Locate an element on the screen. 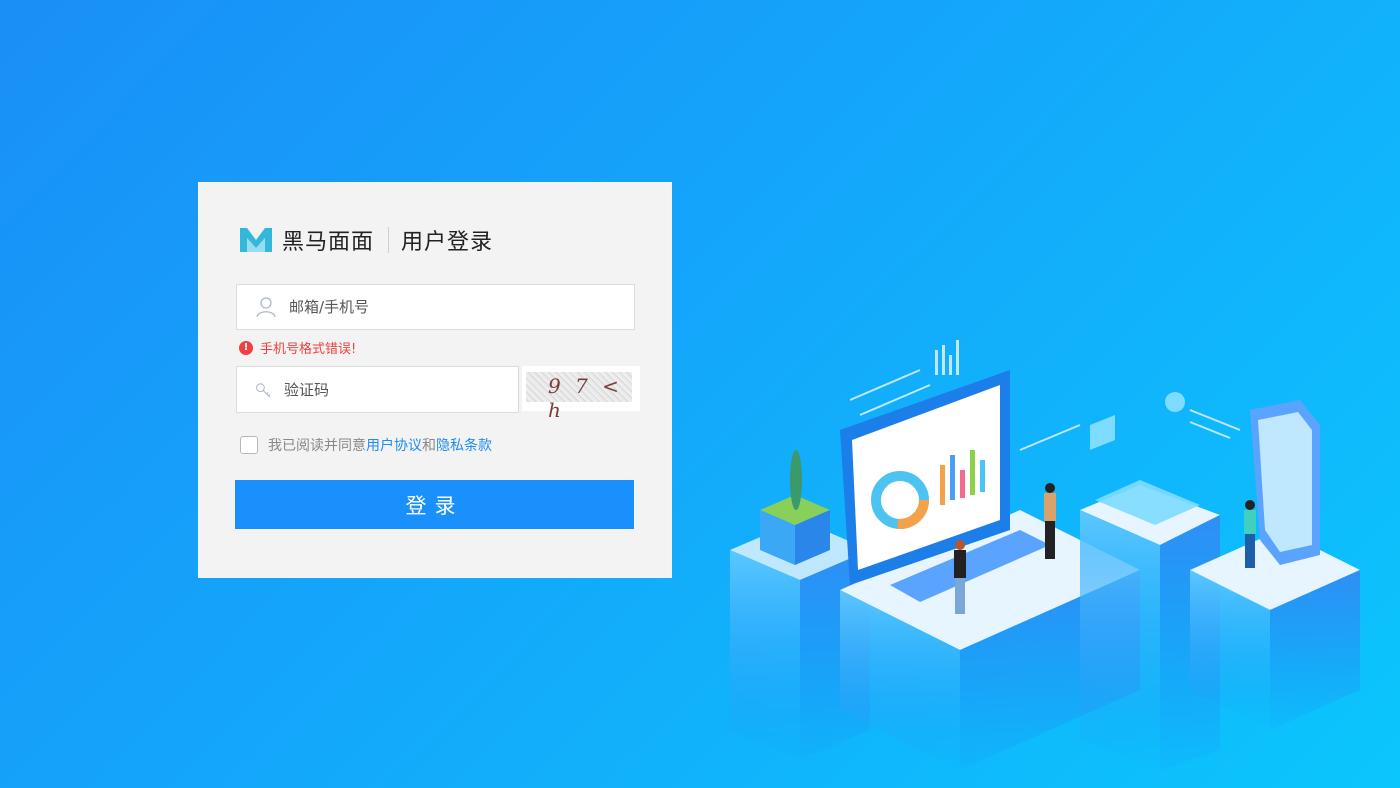 Image resolution: width=1400 pixels, height=788 pixels. login-button: 登录 is located at coordinates (434, 504).